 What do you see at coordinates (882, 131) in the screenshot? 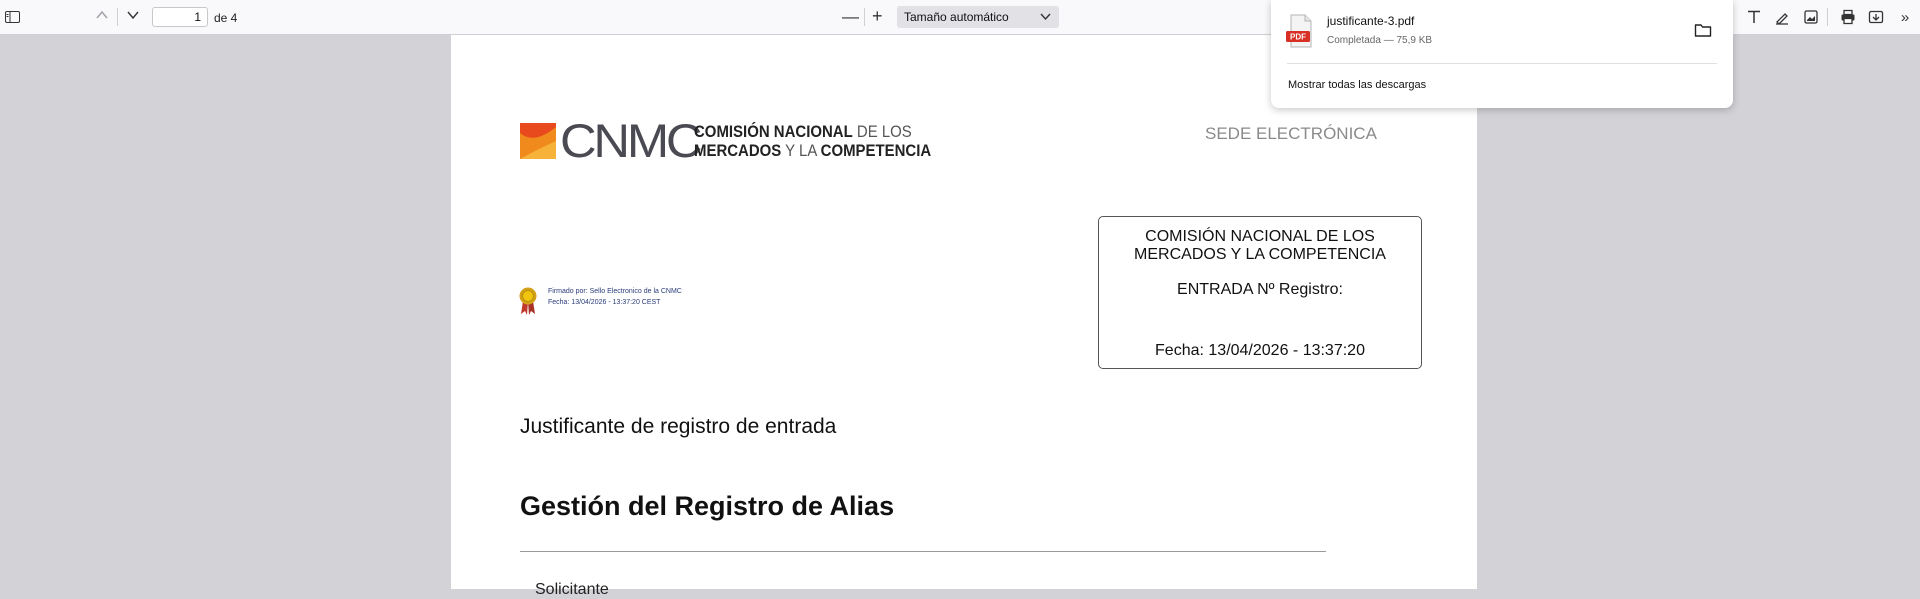
I see `logo-text-part: DE LOS` at bounding box center [882, 131].